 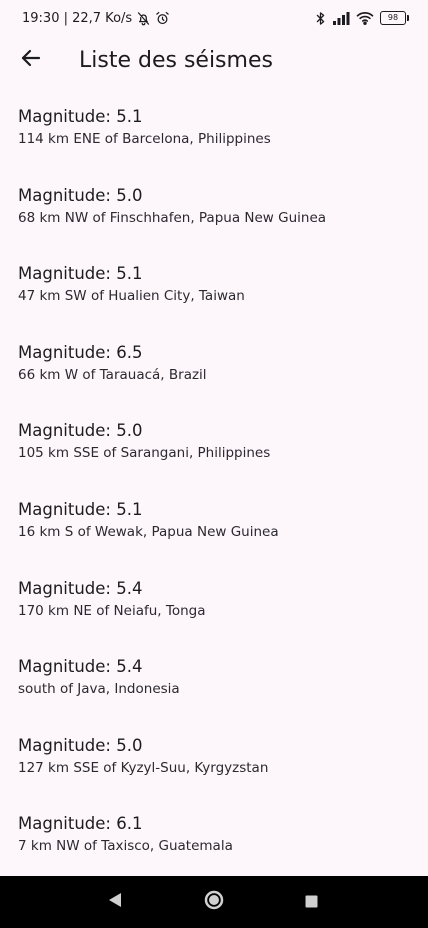 I want to click on location-label: 114 km ENE of Barcelona, Philippines, so click(x=144, y=139).